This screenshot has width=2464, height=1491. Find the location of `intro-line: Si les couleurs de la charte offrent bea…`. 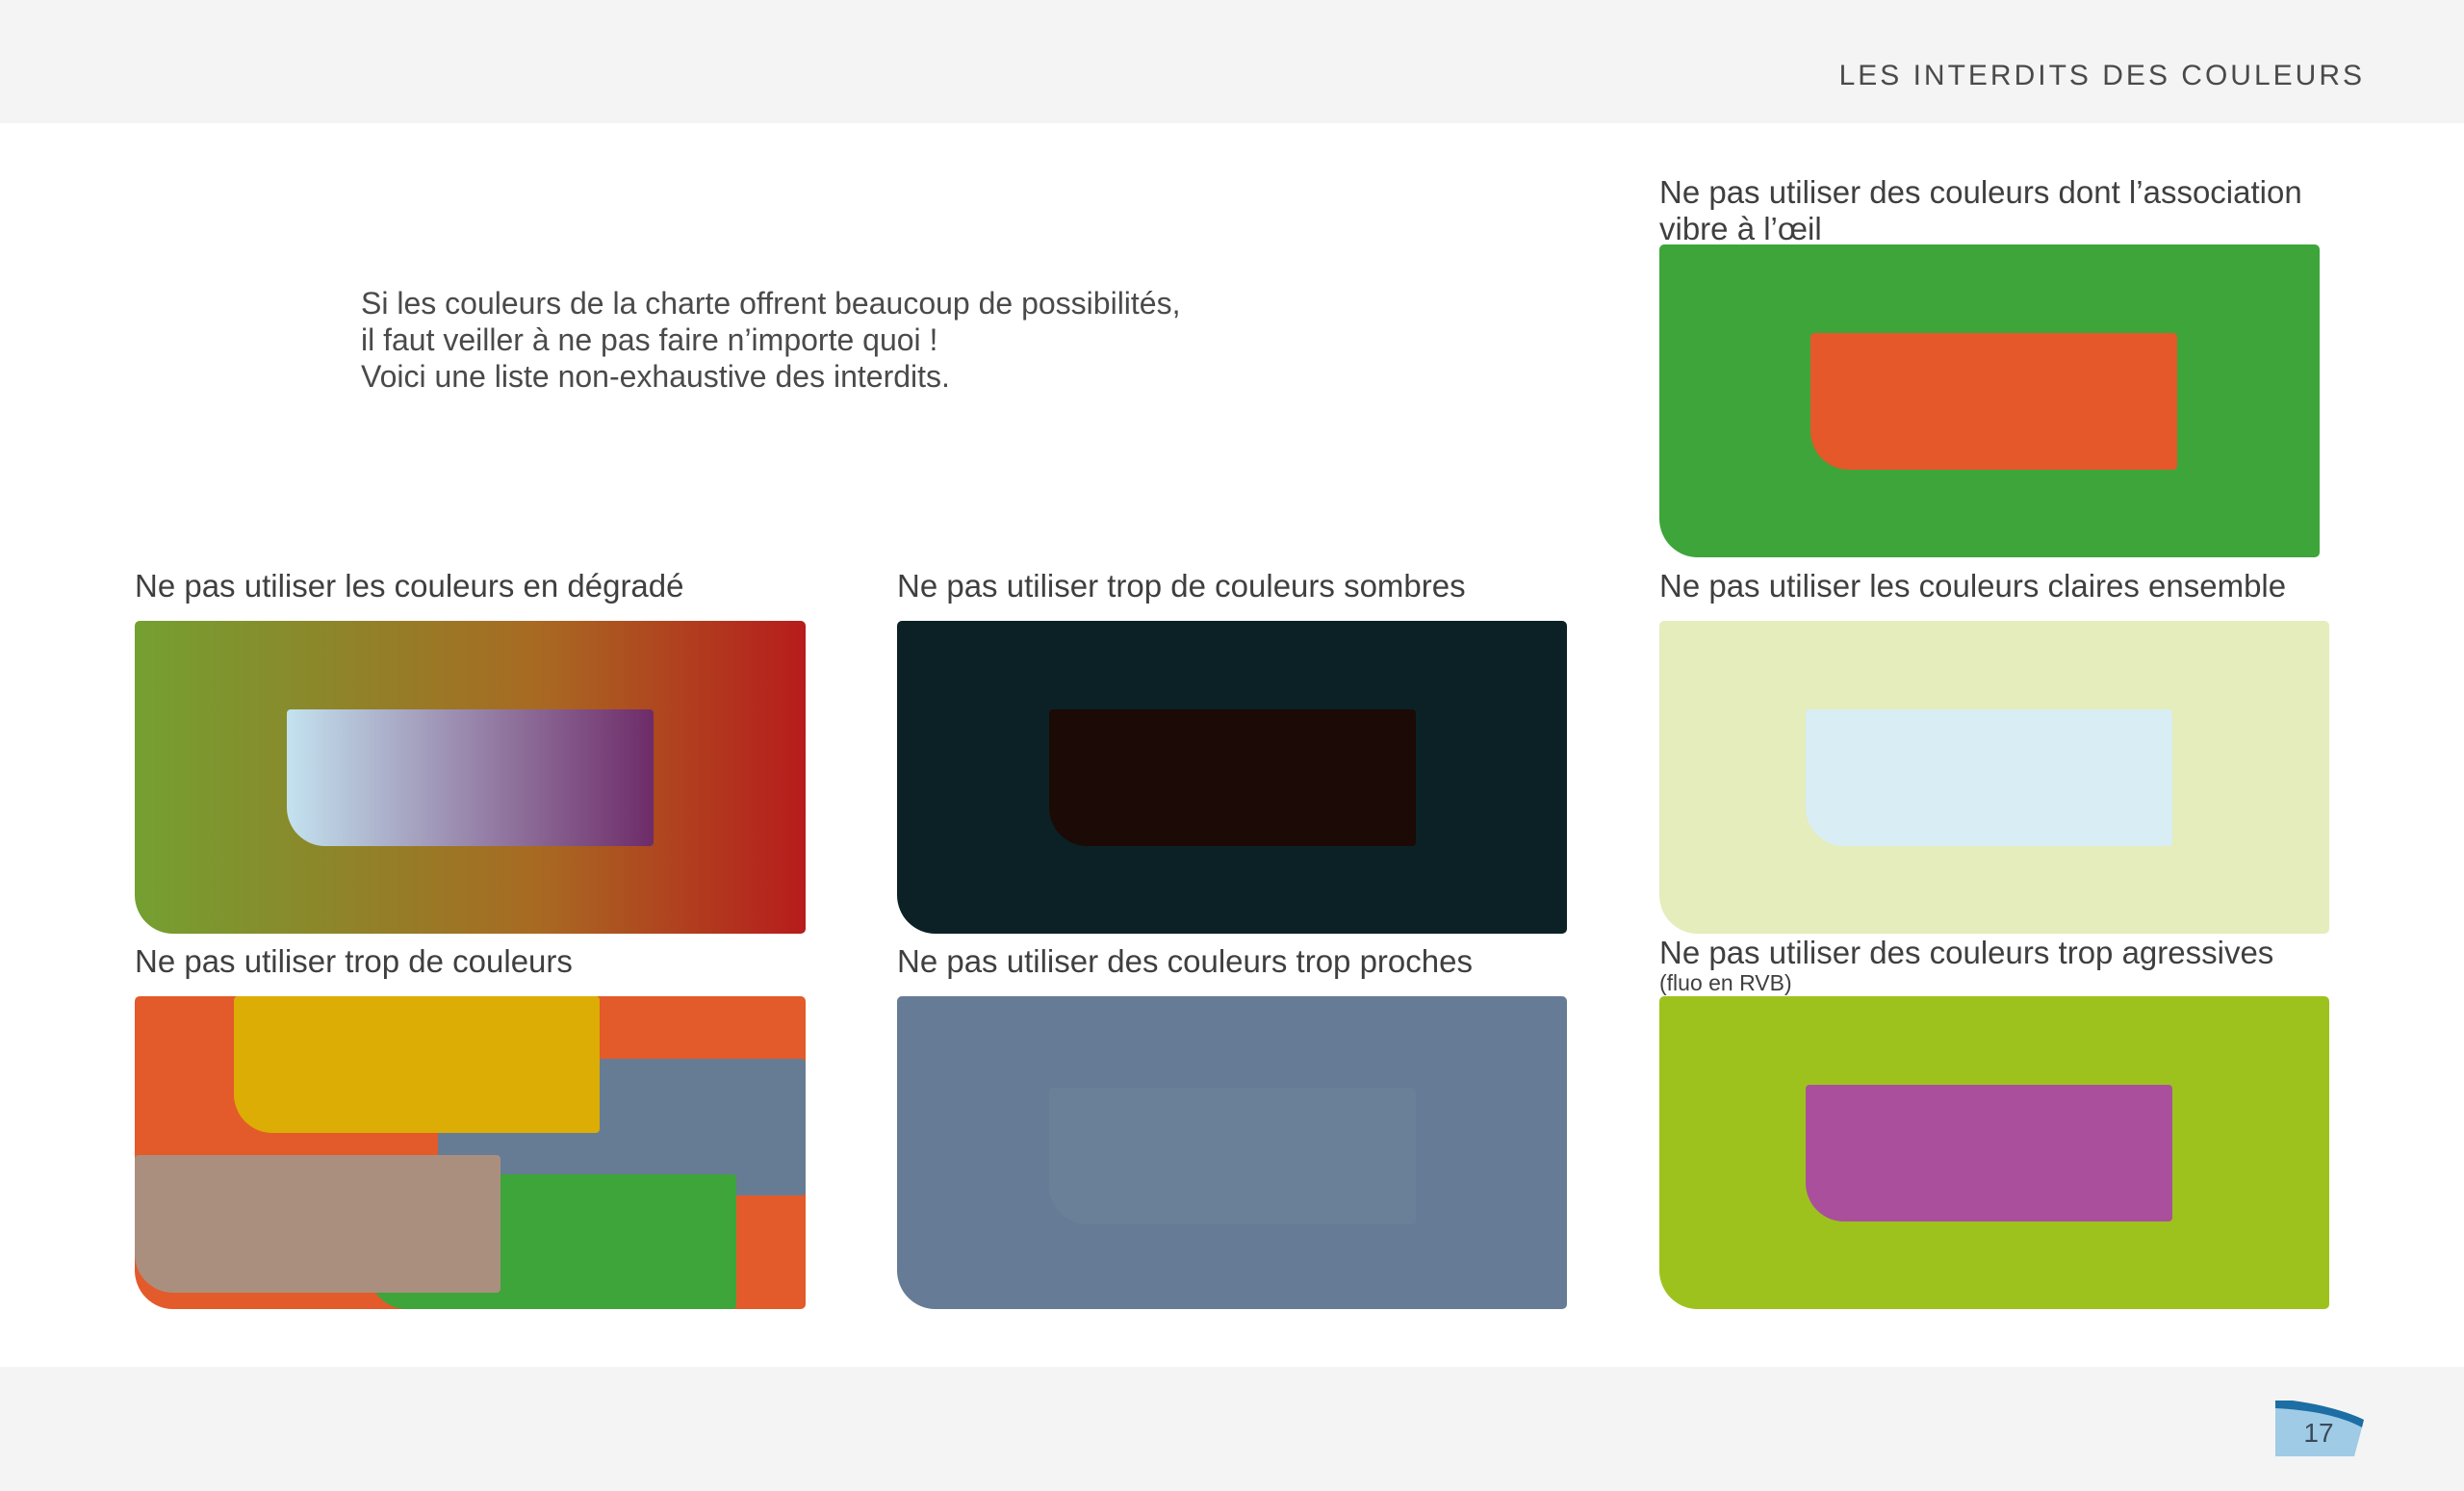

intro-line: Si les couleurs de la charte offrent bea… is located at coordinates (771, 303).